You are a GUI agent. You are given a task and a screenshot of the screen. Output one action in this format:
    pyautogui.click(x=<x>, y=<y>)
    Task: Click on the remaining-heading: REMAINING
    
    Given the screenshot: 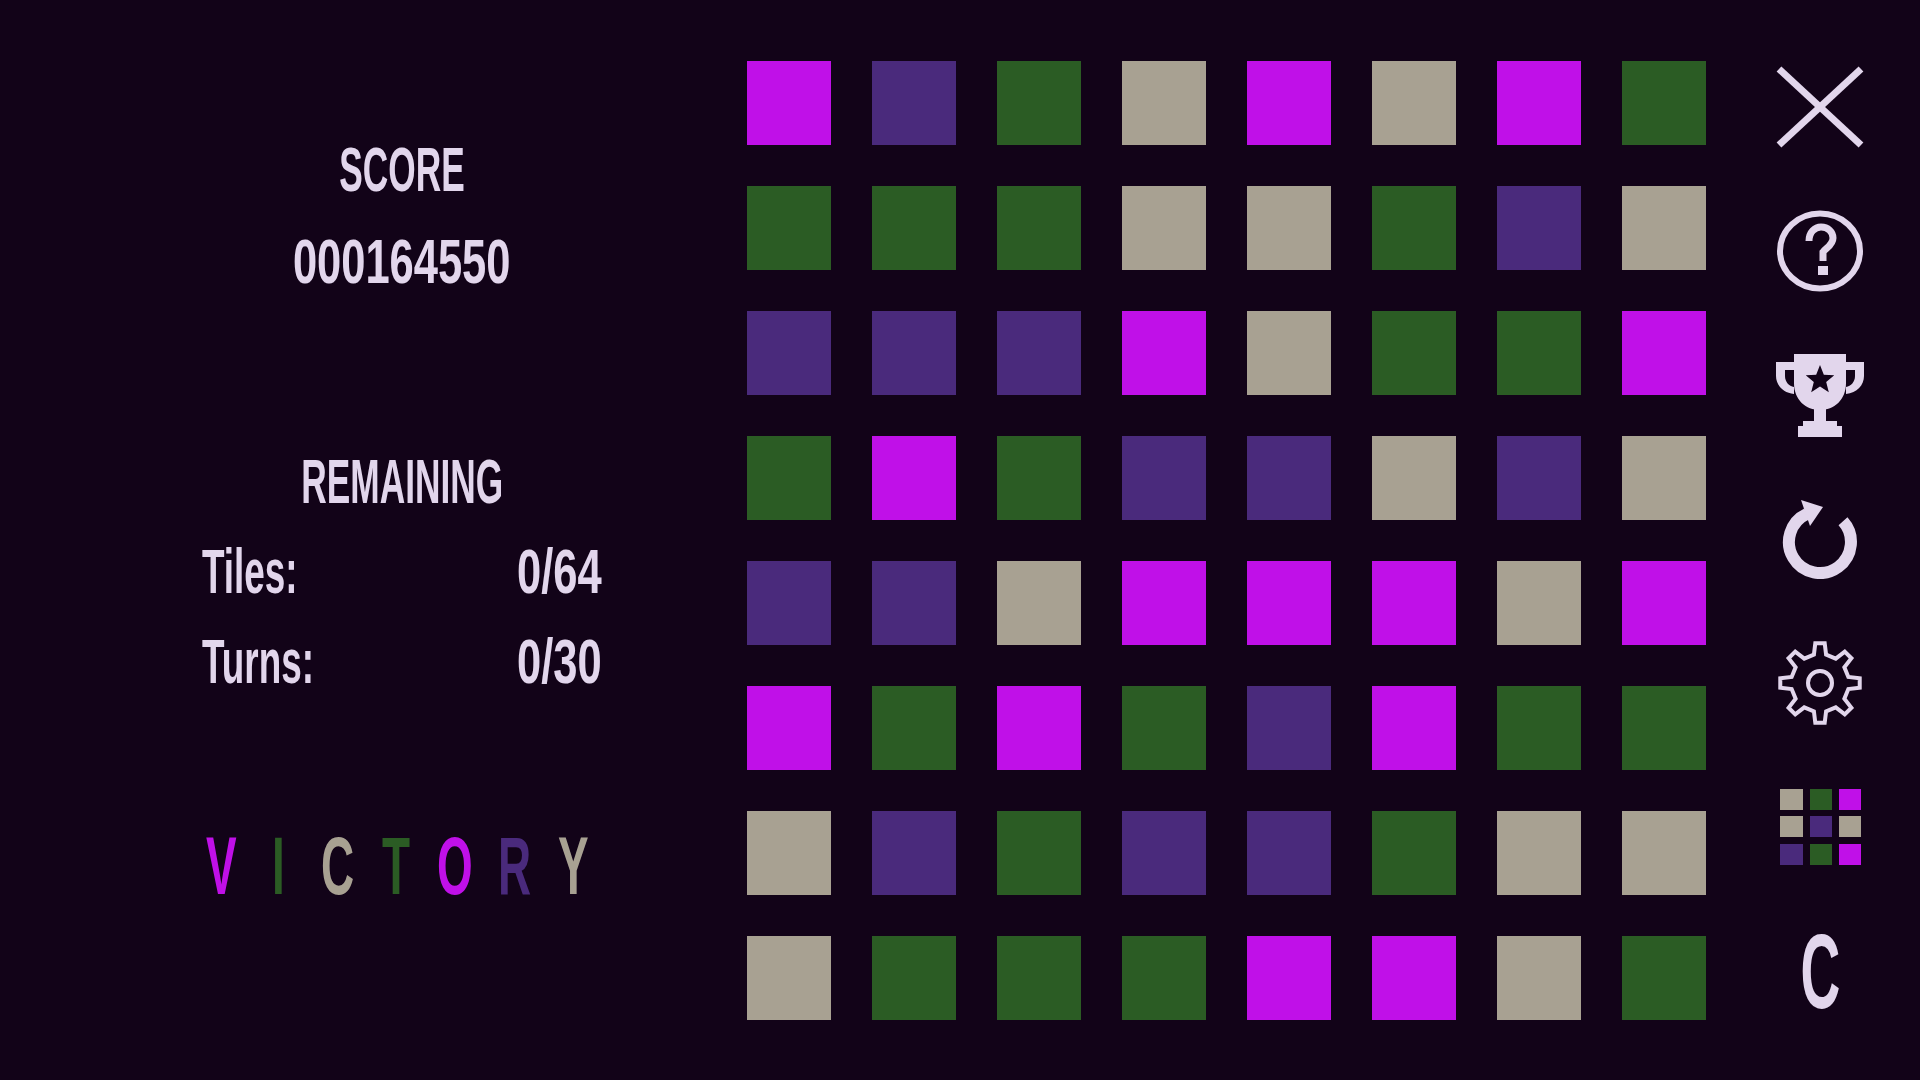 What is the action you would take?
    pyautogui.click(x=402, y=481)
    